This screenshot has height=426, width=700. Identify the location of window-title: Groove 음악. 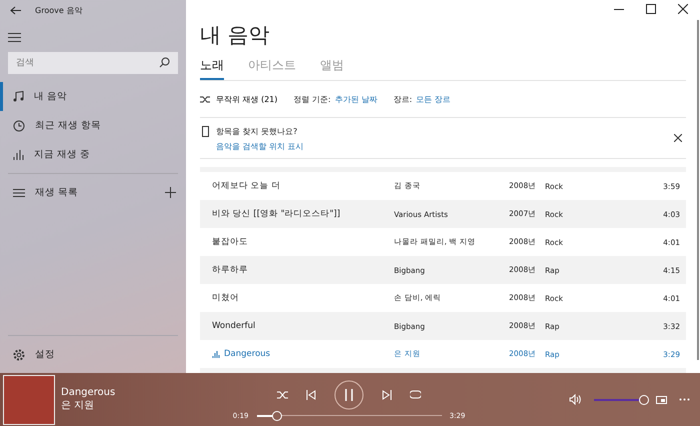
(58, 10).